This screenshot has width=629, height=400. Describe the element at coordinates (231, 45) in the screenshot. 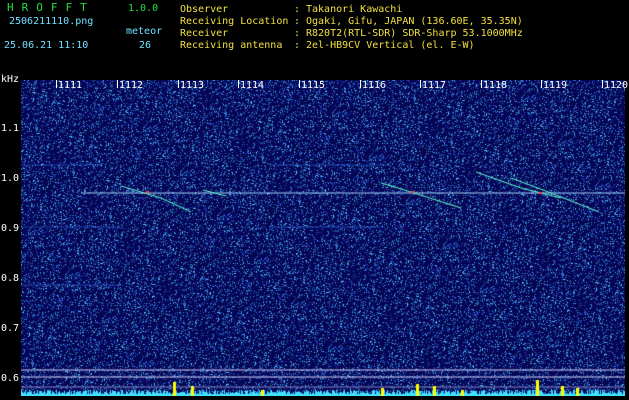

I see `antenna-label: Receiving antenna` at that location.